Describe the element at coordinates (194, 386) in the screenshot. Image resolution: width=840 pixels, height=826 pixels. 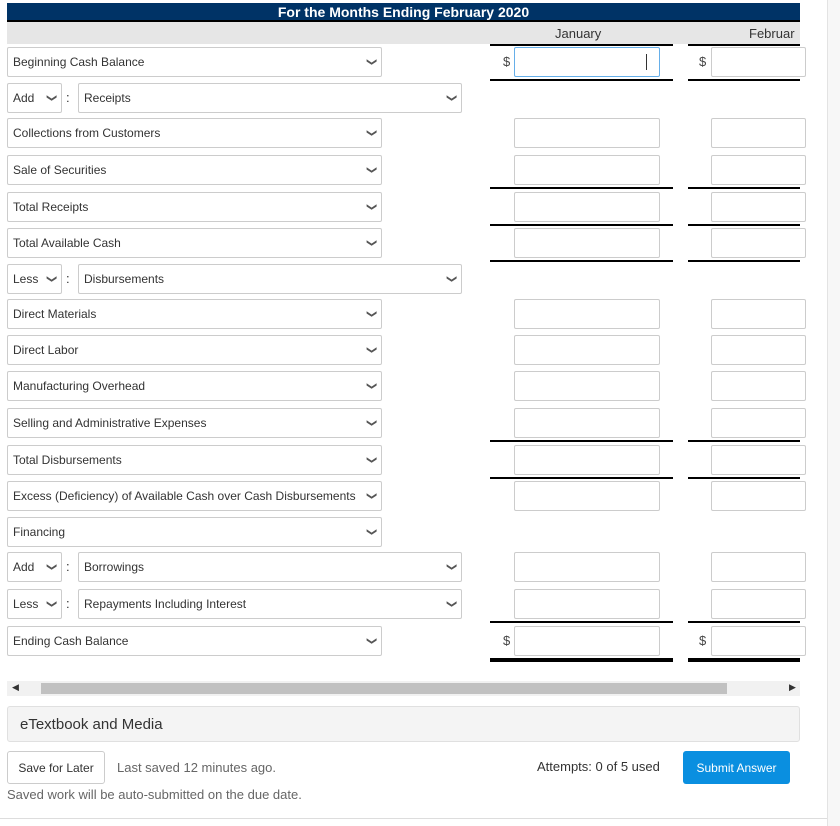
I see `account-select: Manufacturing Overhead ❯` at that location.